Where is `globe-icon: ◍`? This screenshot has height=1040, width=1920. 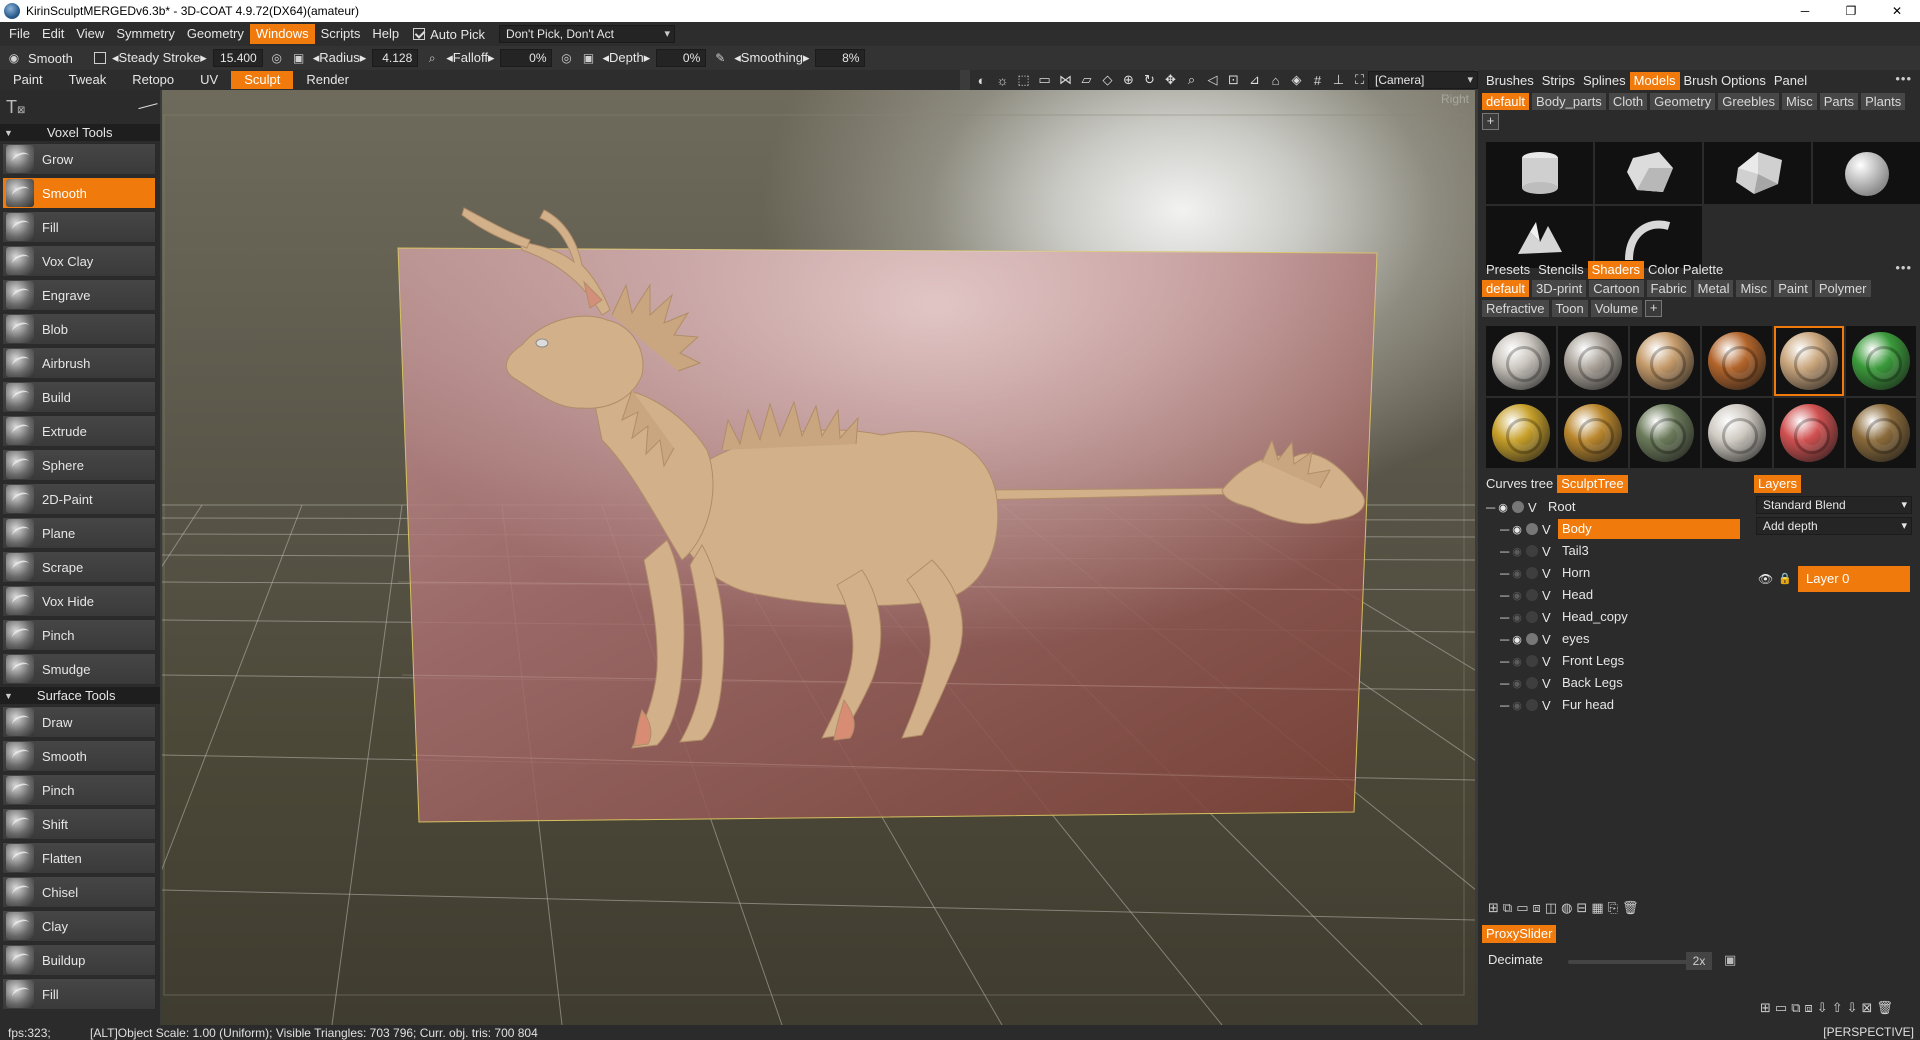 globe-icon: ◍ is located at coordinates (1566, 908).